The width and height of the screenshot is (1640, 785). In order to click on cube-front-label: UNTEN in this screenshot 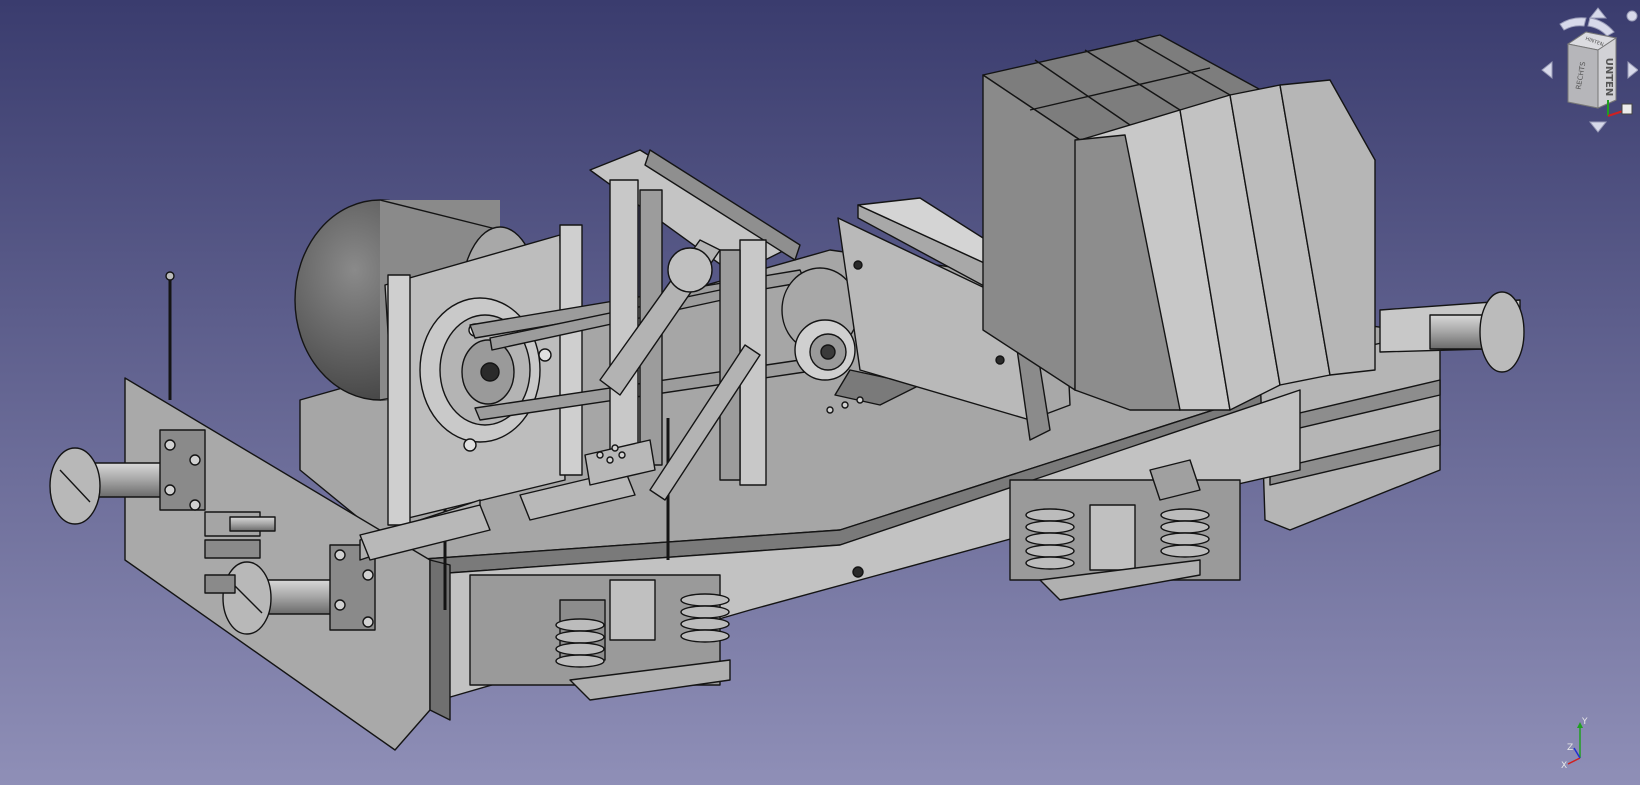, I will do `click(1608, 77)`.